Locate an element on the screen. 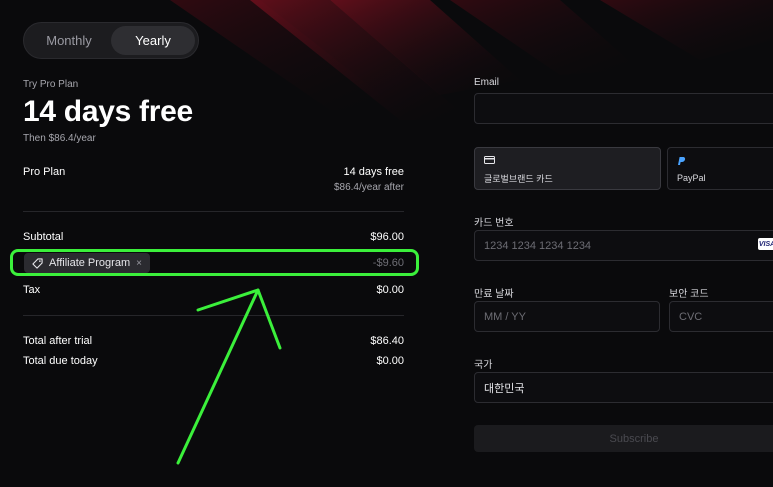 The height and width of the screenshot is (487, 773). card-number-label: 카드 번호 is located at coordinates (494, 223).